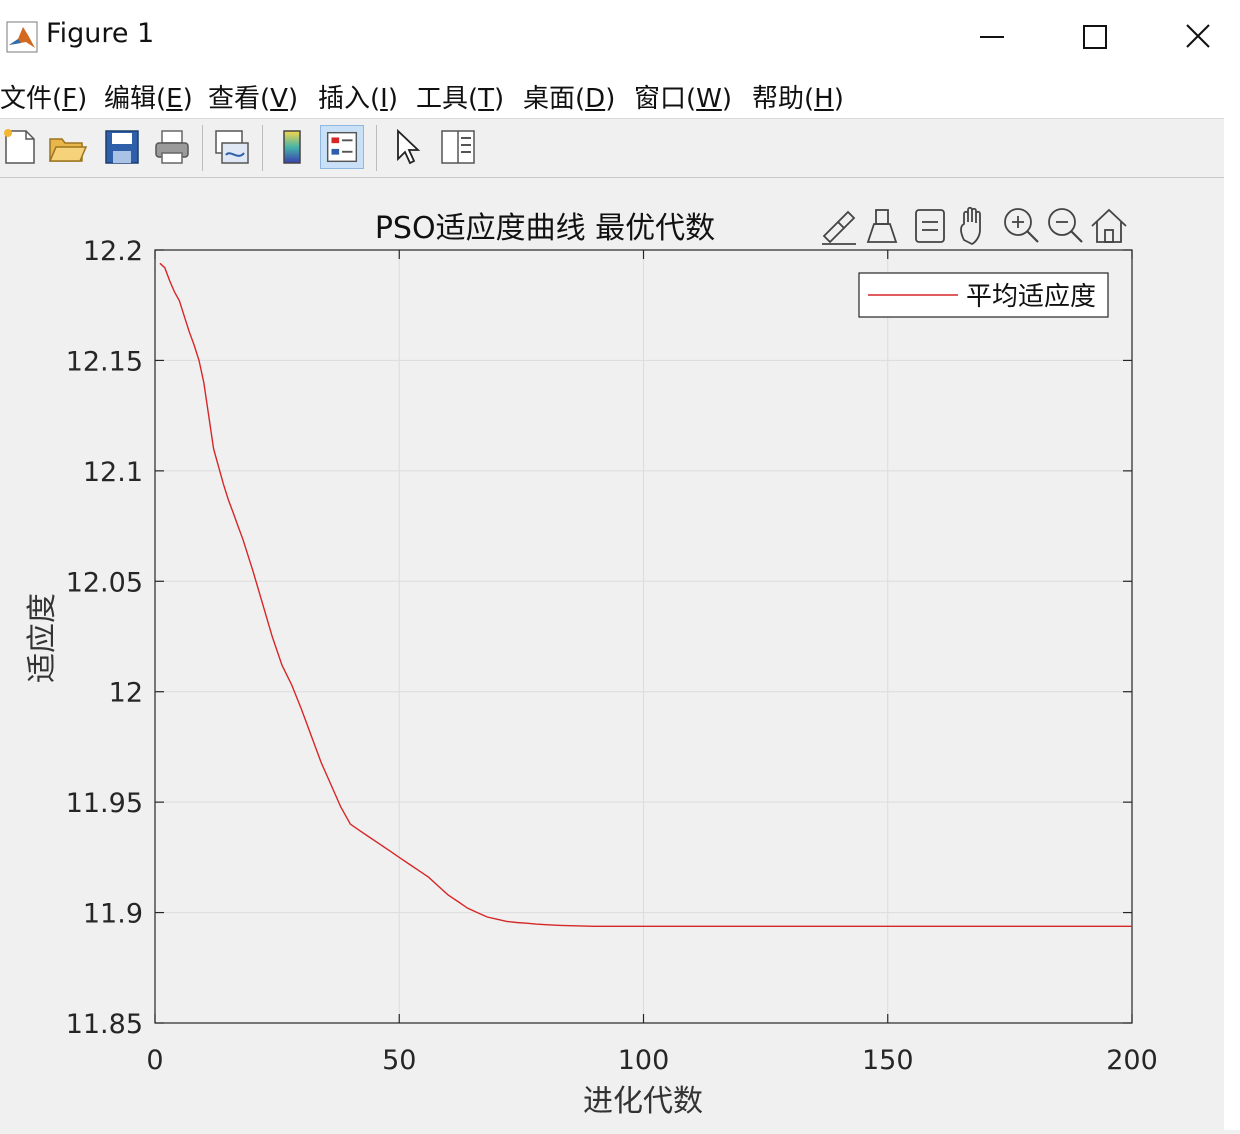  Describe the element at coordinates (113, 472) in the screenshot. I see `y-tick-label: 12.1` at that location.